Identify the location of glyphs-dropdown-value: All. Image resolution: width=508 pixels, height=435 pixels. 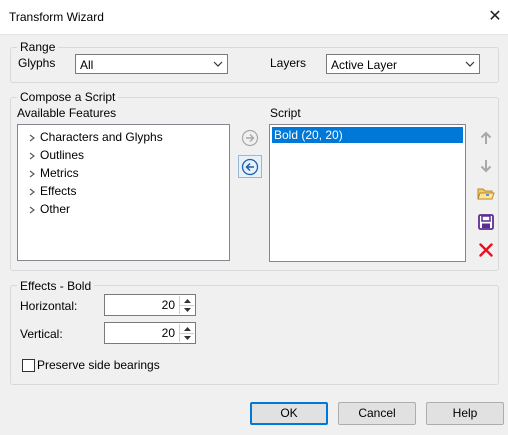
(87, 65).